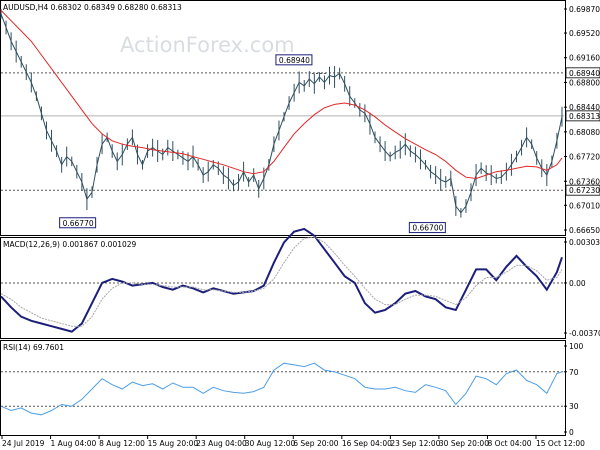 The height and width of the screenshot is (450, 600). What do you see at coordinates (584, 242) in the screenshot?
I see `macd-y-tick-label: 0.003031` at bounding box center [584, 242].